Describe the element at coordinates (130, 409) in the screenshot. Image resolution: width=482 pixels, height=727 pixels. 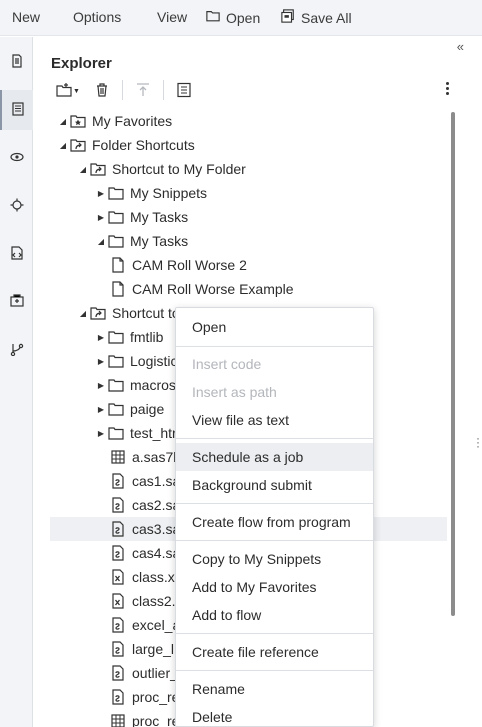
I see `tree-item-paige: ▶ paige` at that location.